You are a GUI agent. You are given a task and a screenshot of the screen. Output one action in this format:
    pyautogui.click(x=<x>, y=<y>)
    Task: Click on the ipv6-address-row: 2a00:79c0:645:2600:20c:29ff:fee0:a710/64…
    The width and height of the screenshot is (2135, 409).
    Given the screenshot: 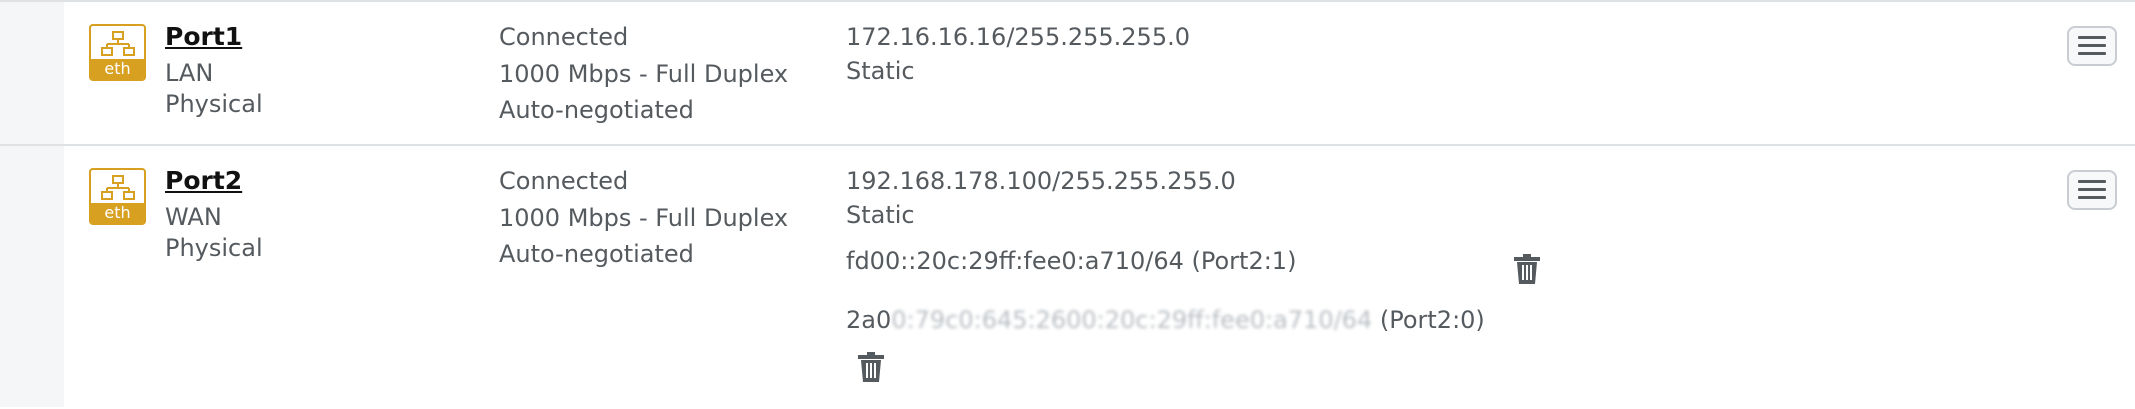 What is the action you would take?
    pyautogui.click(x=1165, y=320)
    